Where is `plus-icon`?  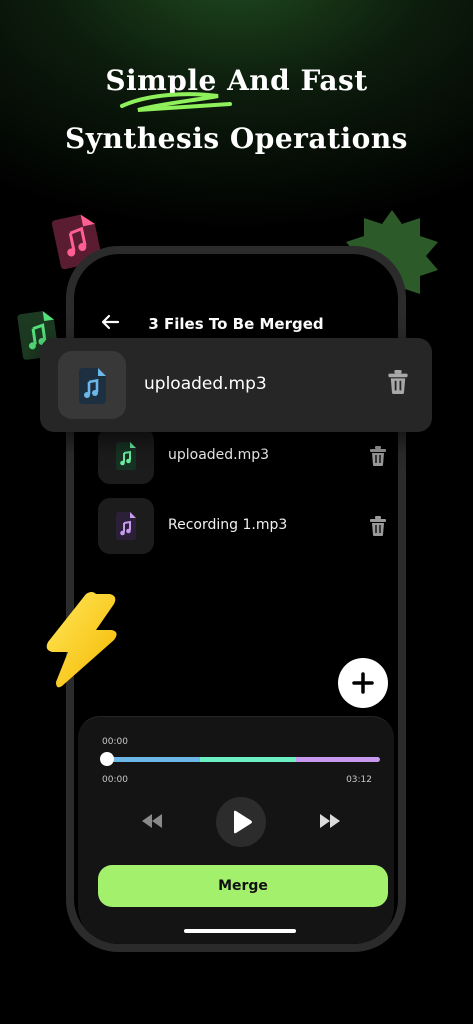 plus-icon is located at coordinates (363, 683).